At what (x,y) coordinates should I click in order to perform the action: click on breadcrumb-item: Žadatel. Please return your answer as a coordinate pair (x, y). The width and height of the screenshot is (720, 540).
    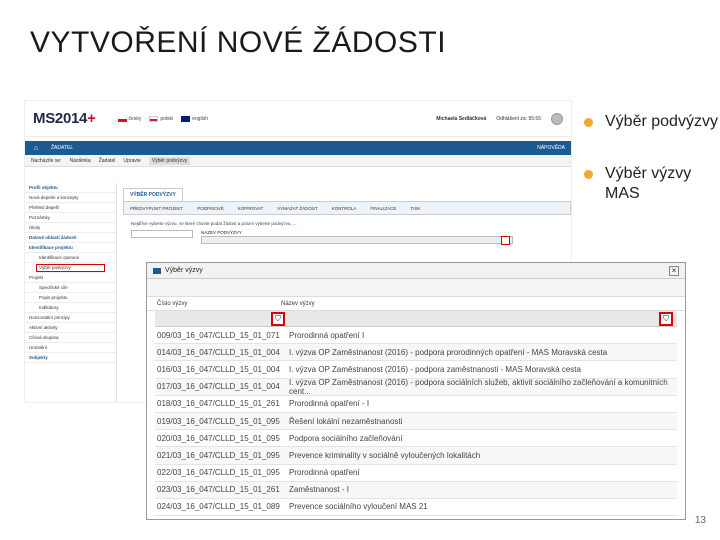
    Looking at the image, I should click on (107, 161).